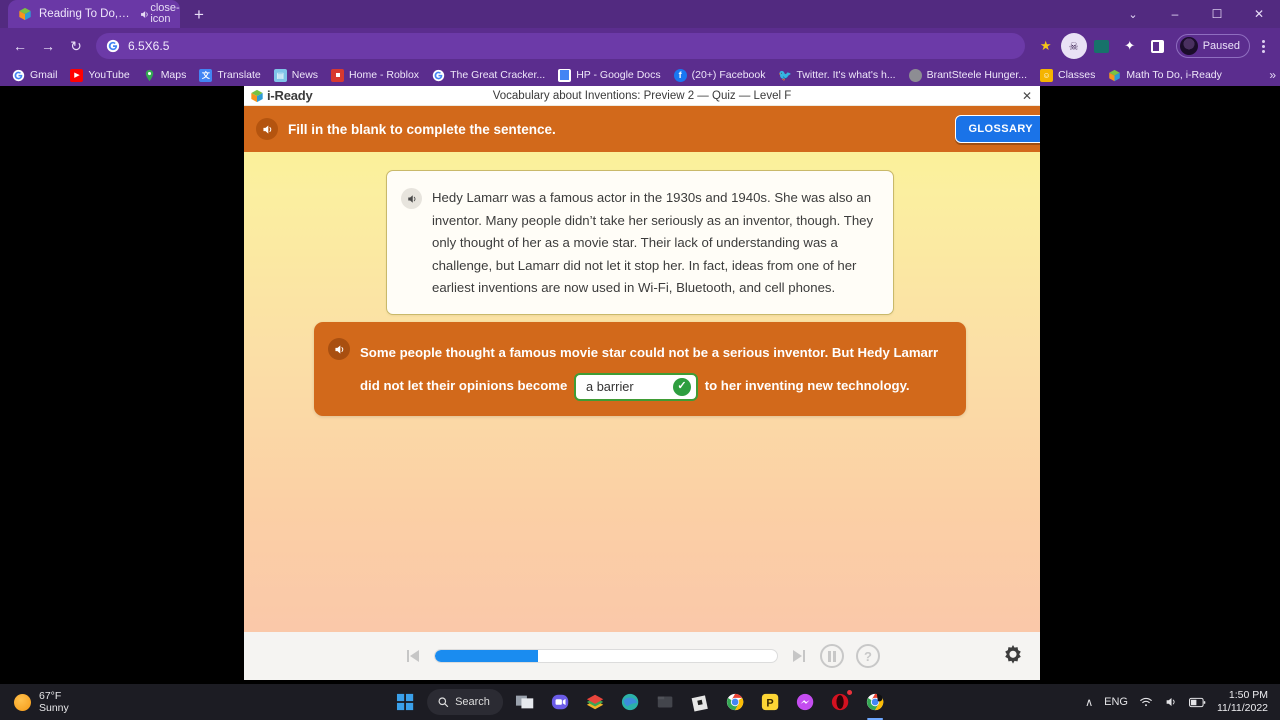  Describe the element at coordinates (1182, 702) in the screenshot. I see `system-tray: ∧ ENG 1:50 PM 11/11/2022` at that location.